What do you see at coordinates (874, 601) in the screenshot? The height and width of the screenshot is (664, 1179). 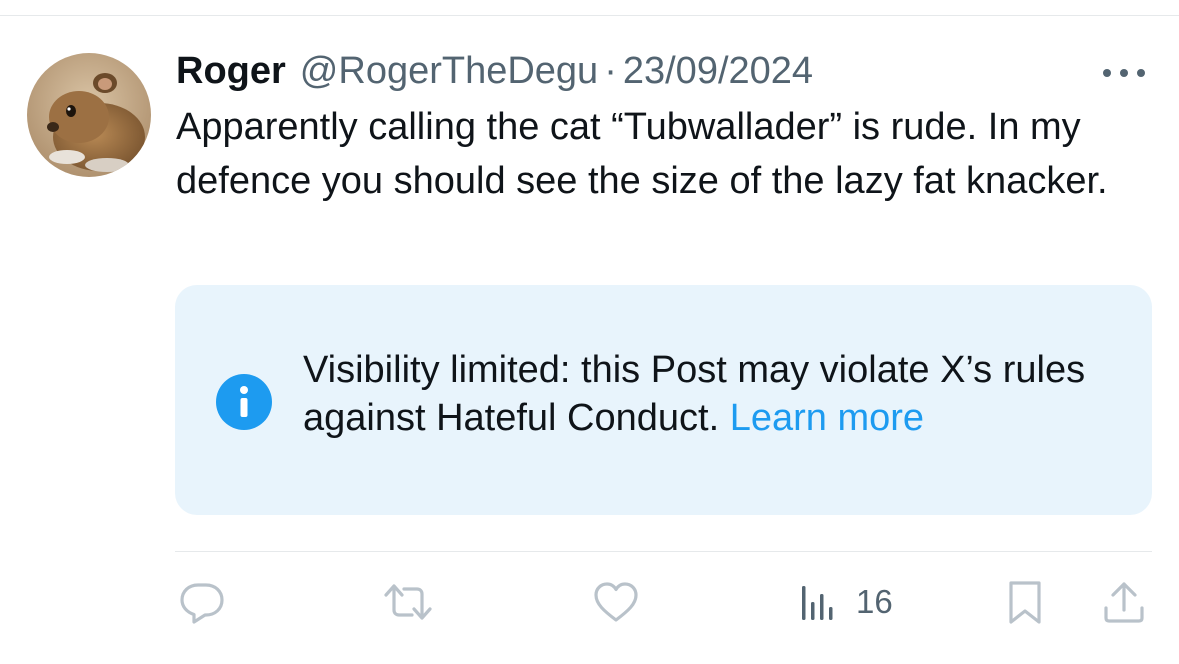 I see `views-count: 16` at bounding box center [874, 601].